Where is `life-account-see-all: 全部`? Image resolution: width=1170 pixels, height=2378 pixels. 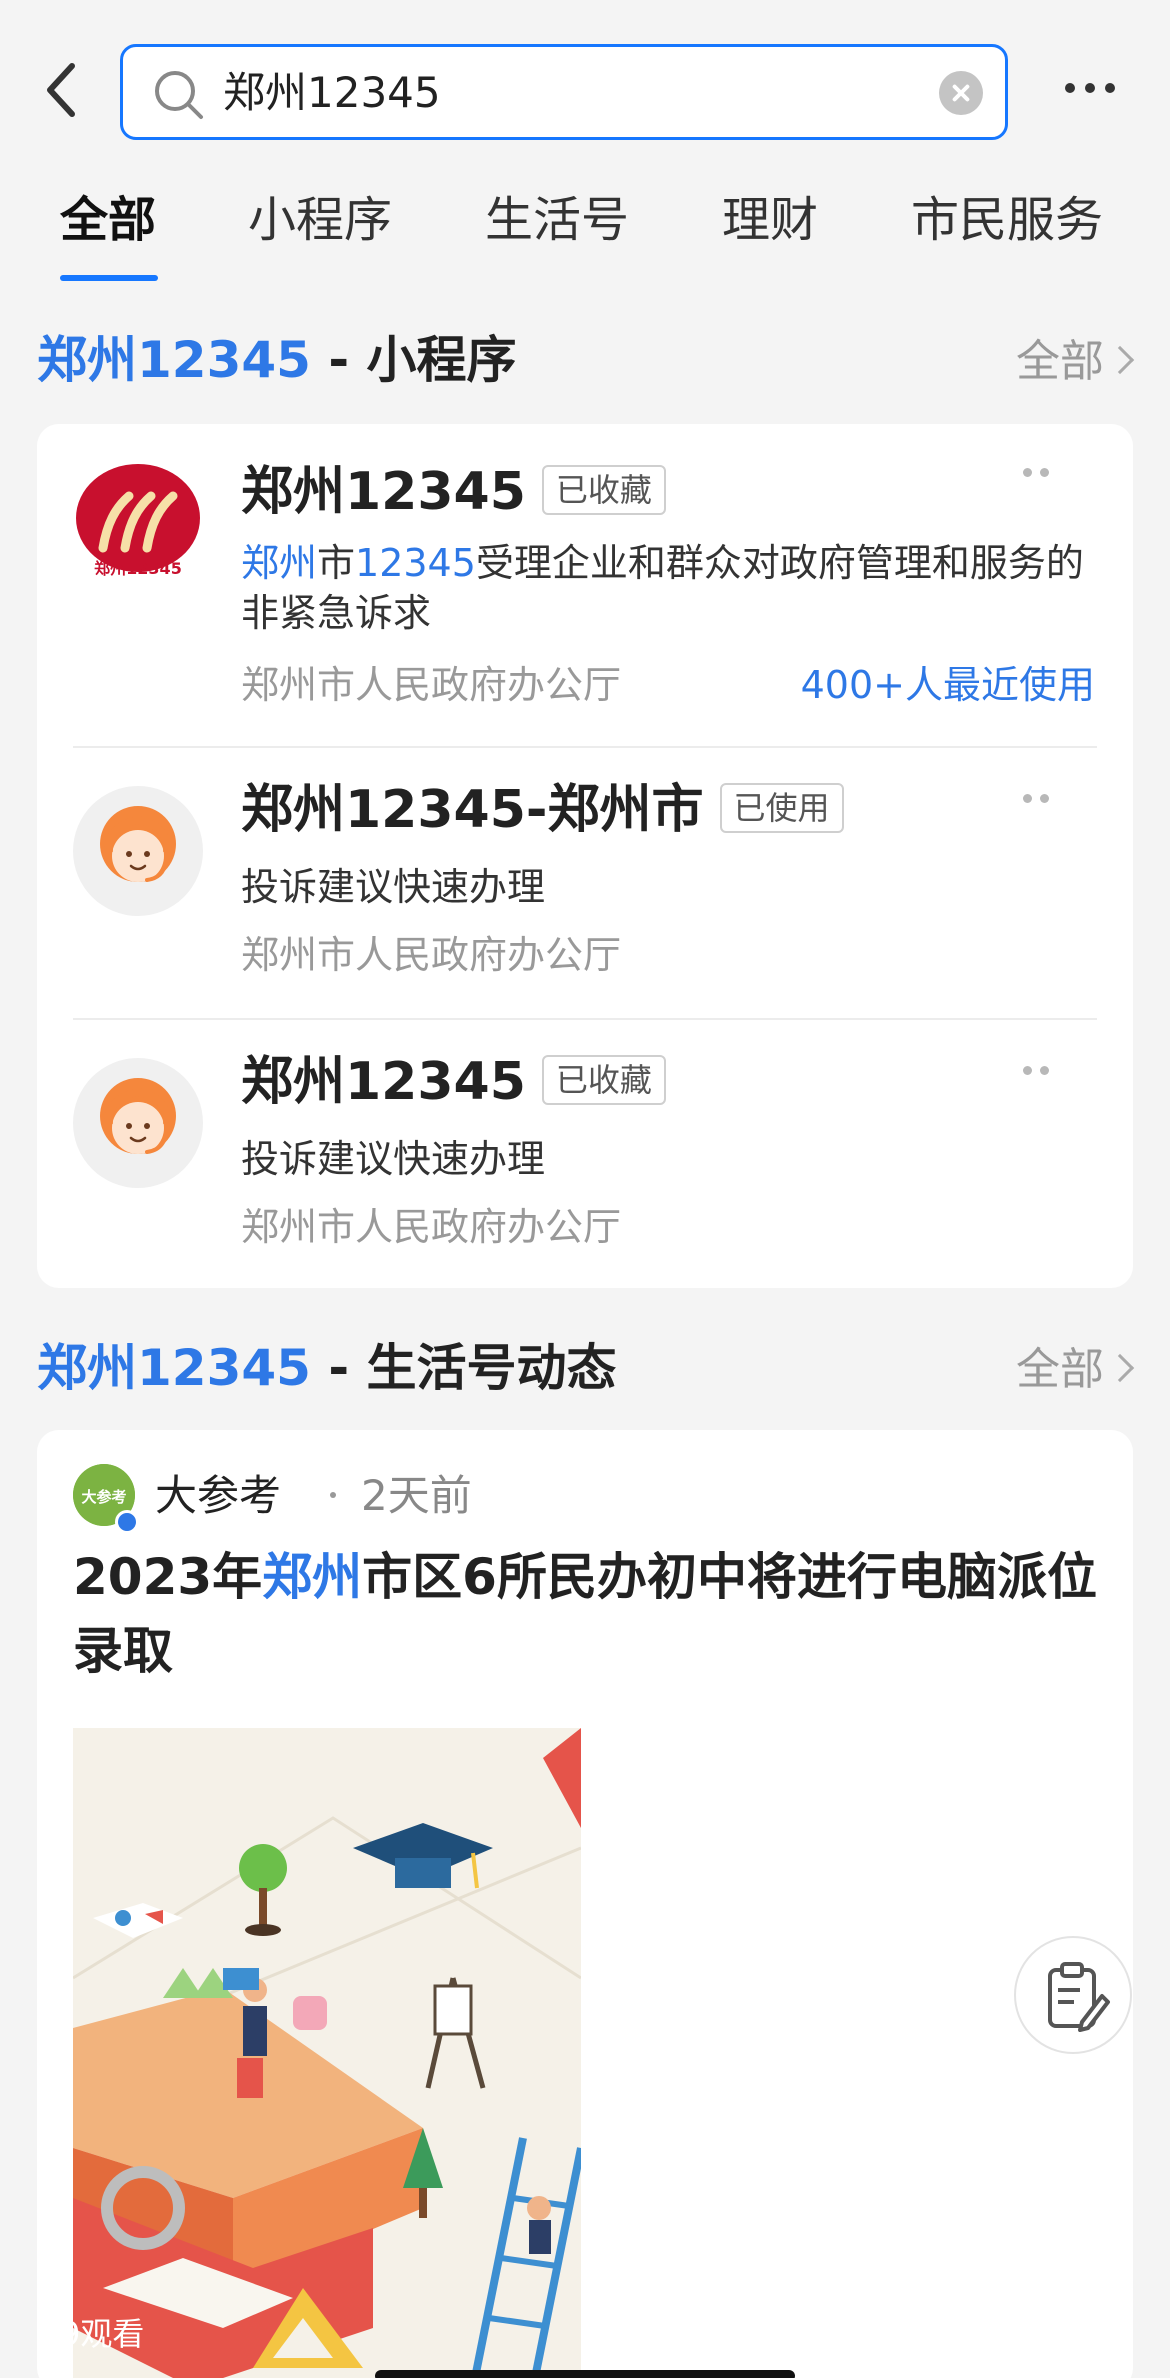 life-account-see-all: 全部 is located at coordinates (1075, 1370).